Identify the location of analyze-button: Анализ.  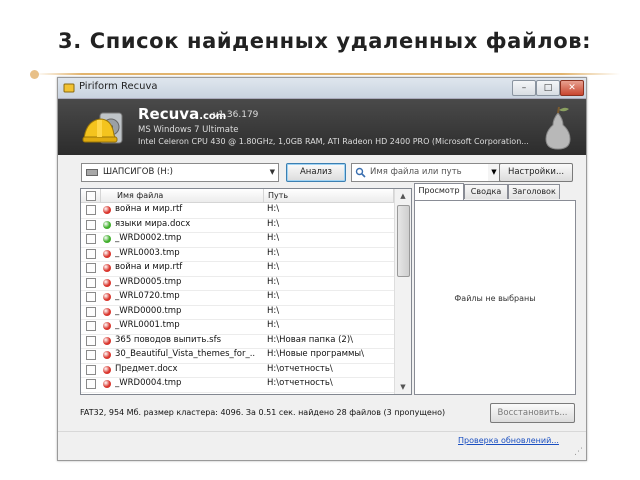
(316, 172).